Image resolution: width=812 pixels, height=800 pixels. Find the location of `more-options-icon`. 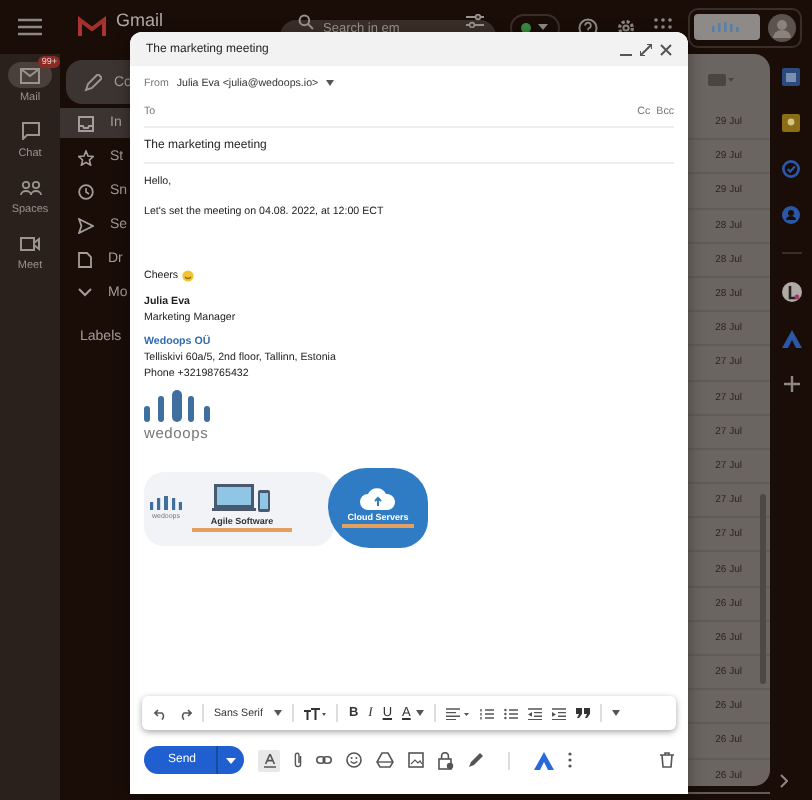

more-options-icon is located at coordinates (570, 760).